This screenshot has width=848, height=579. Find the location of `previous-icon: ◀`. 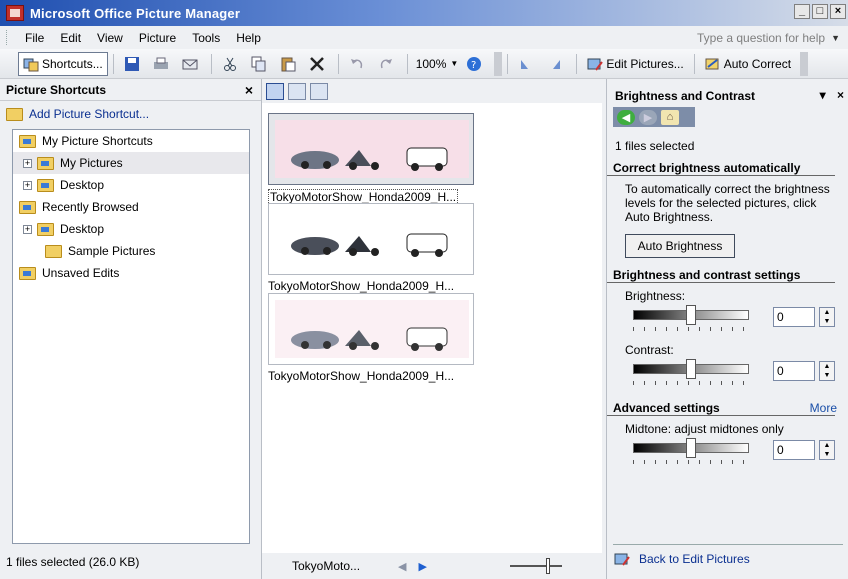

previous-icon: ◀ is located at coordinates (402, 566).